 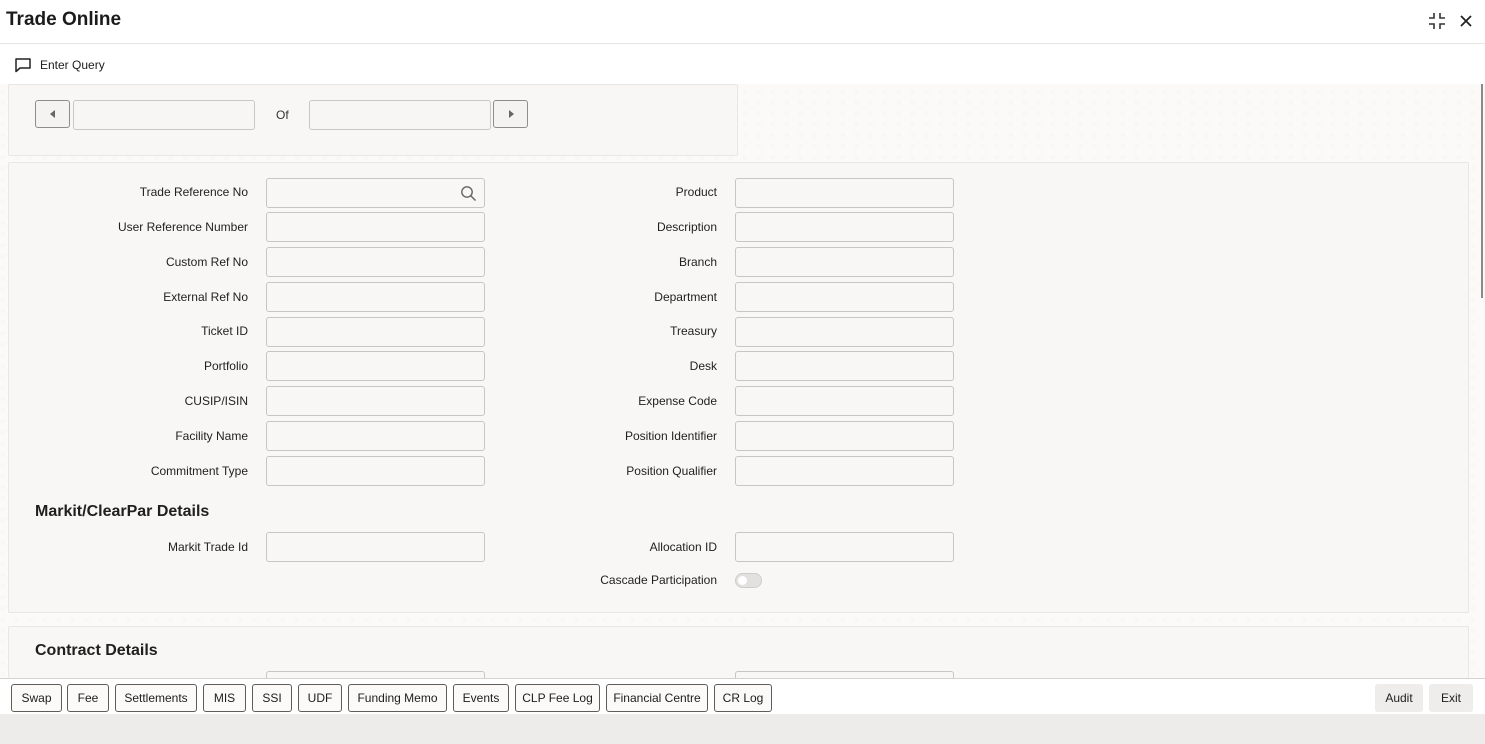 What do you see at coordinates (844, 674) in the screenshot?
I see `contract-field-right-partial` at bounding box center [844, 674].